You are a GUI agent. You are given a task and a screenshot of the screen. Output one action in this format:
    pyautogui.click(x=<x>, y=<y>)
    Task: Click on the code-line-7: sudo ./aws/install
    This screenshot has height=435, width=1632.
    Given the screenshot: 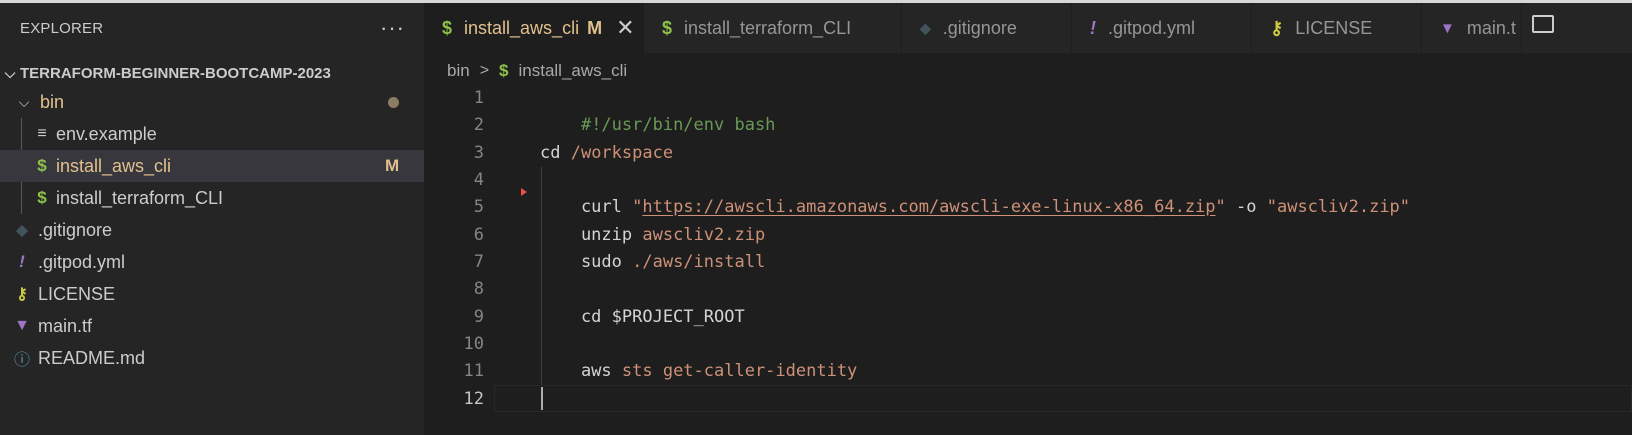 What is the action you would take?
    pyautogui.click(x=652, y=262)
    